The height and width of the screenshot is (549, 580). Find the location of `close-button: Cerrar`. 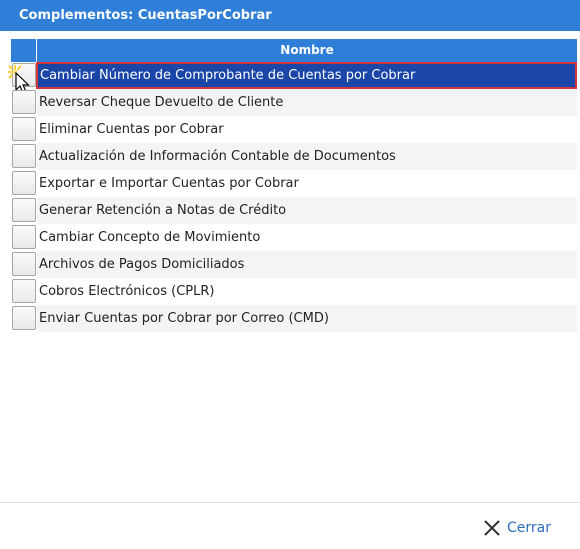

close-button: Cerrar is located at coordinates (517, 528).